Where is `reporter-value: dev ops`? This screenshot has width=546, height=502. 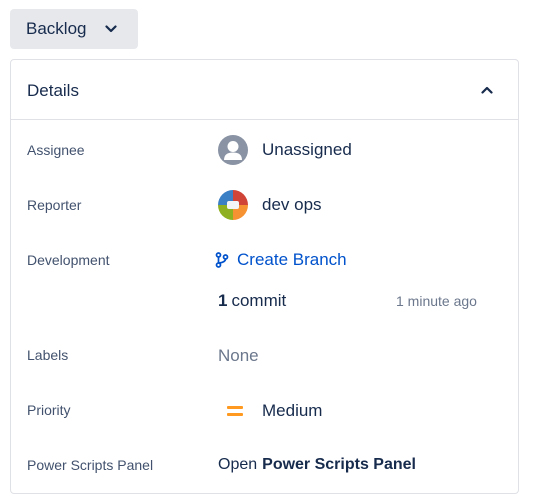
reporter-value: dev ops is located at coordinates (292, 204).